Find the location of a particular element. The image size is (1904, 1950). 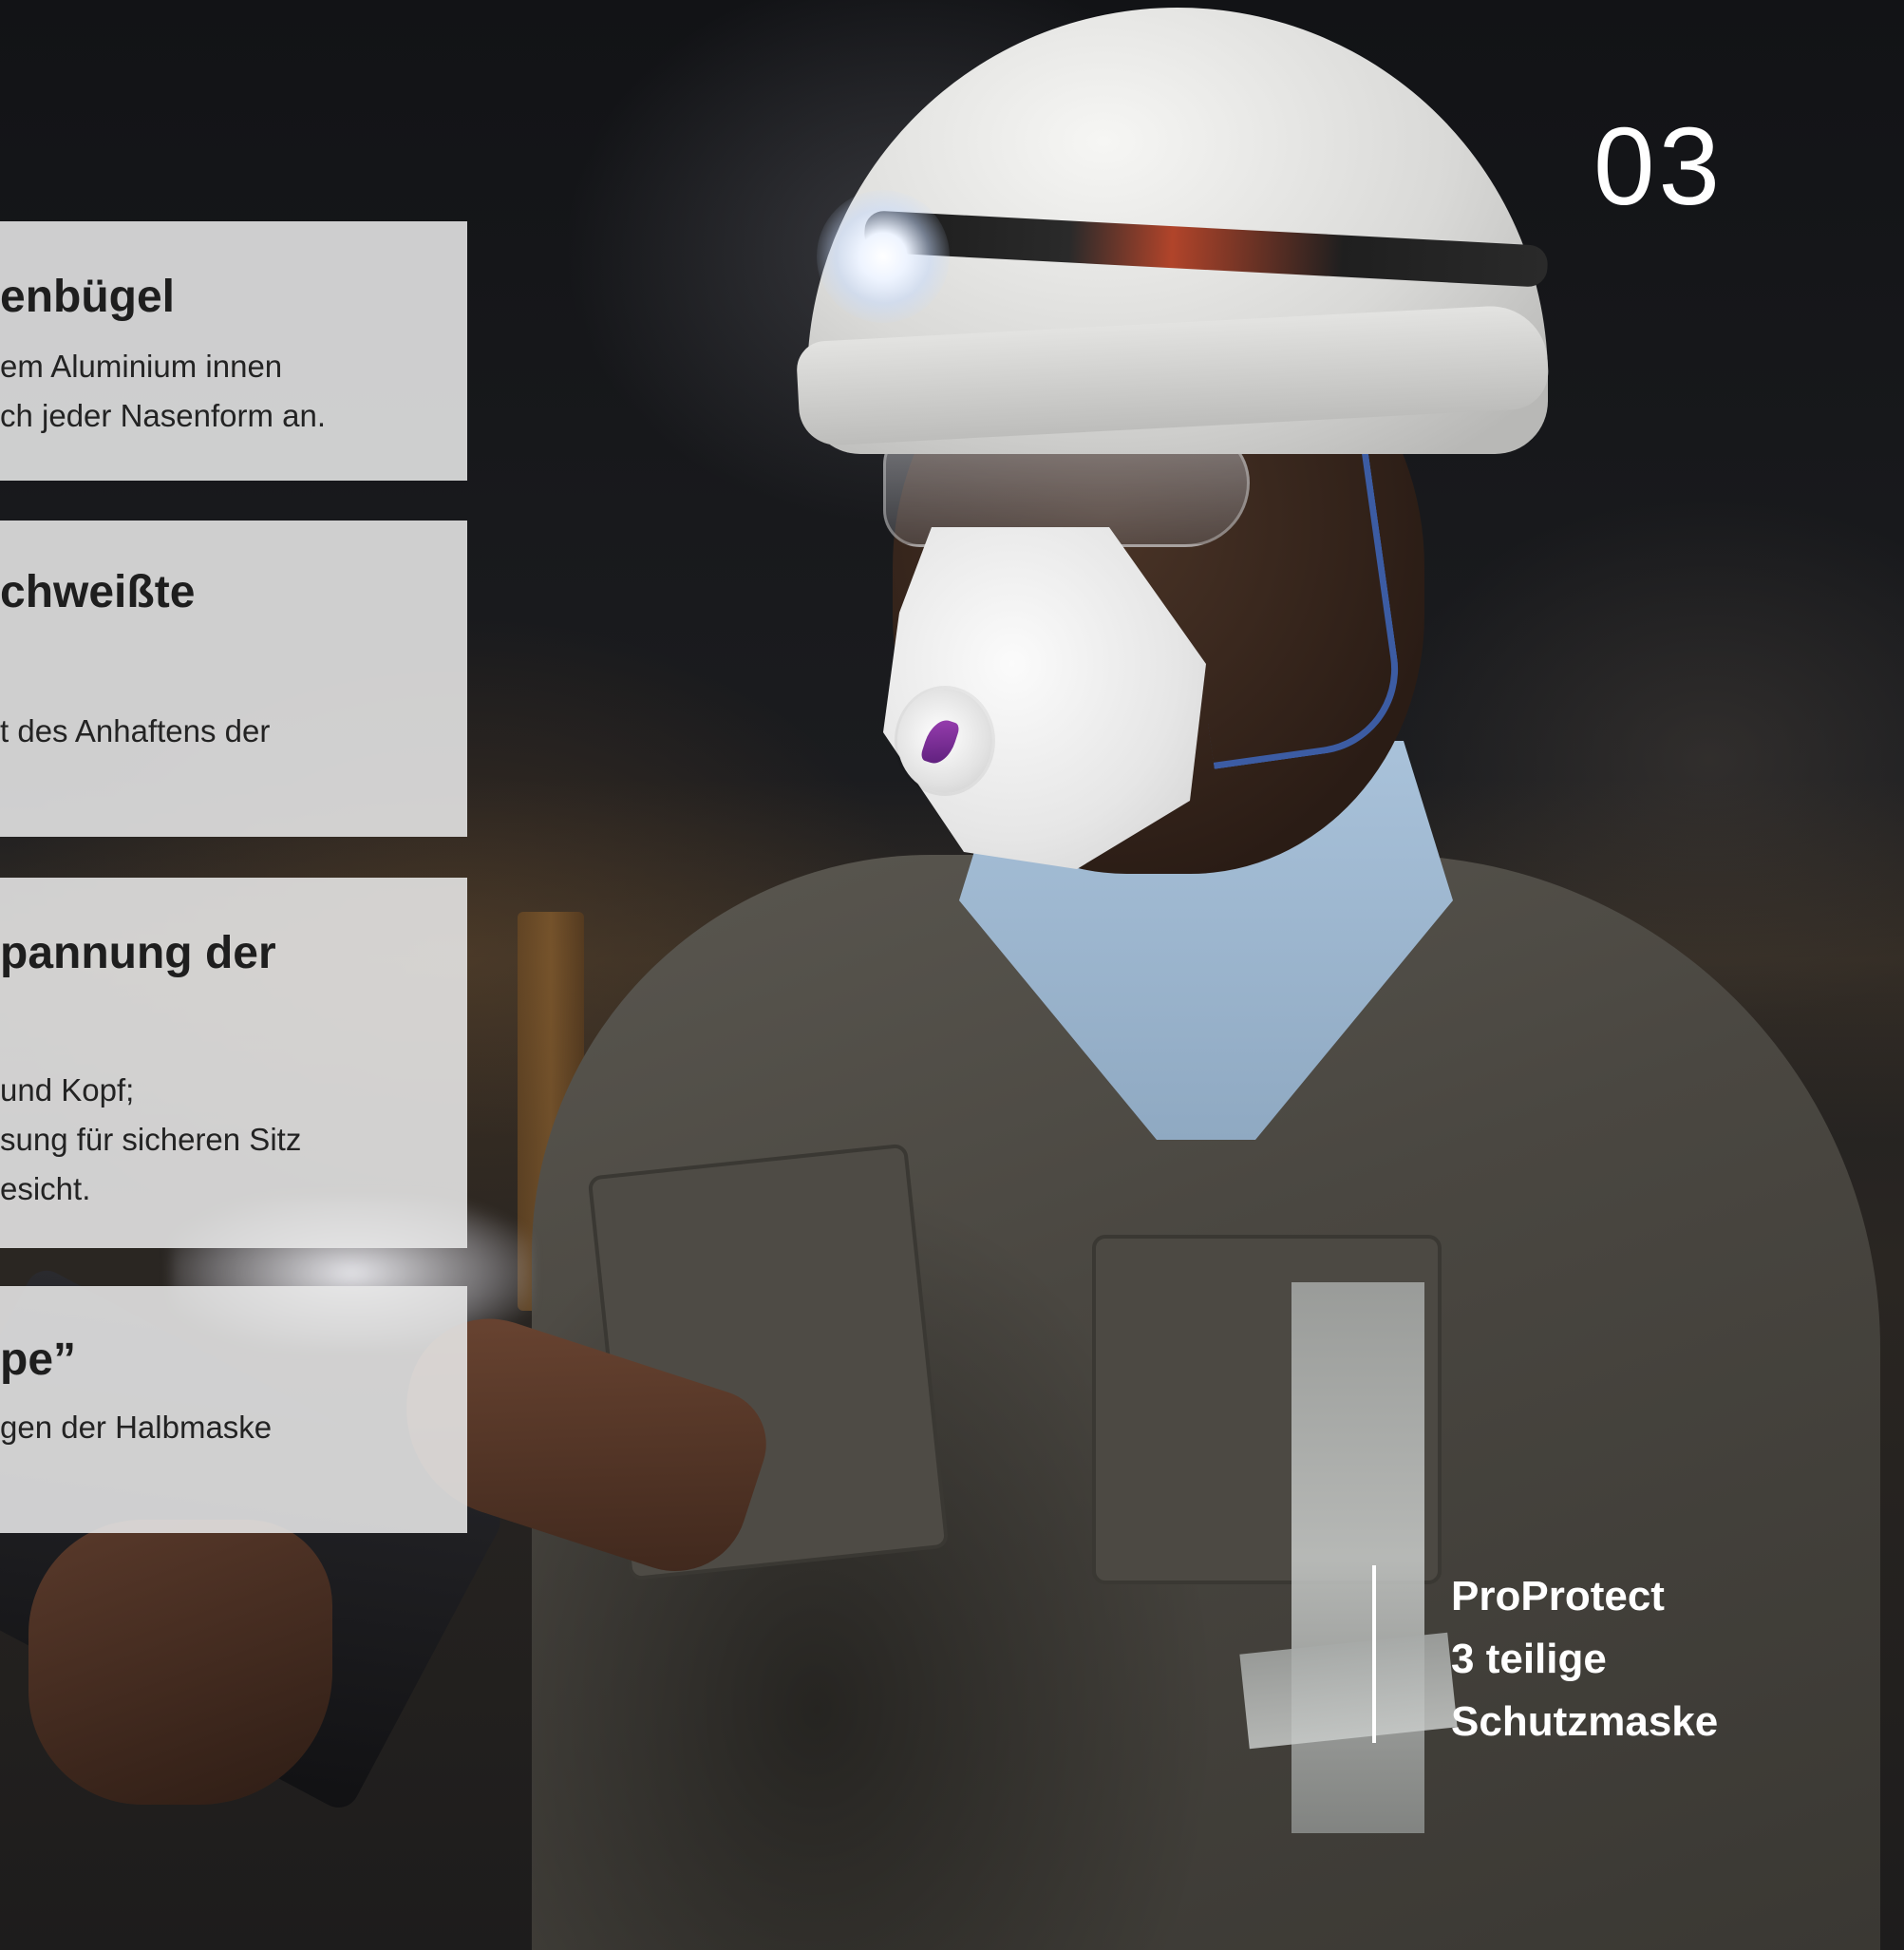

product-label-line: 3 teilige is located at coordinates (1529, 1659).